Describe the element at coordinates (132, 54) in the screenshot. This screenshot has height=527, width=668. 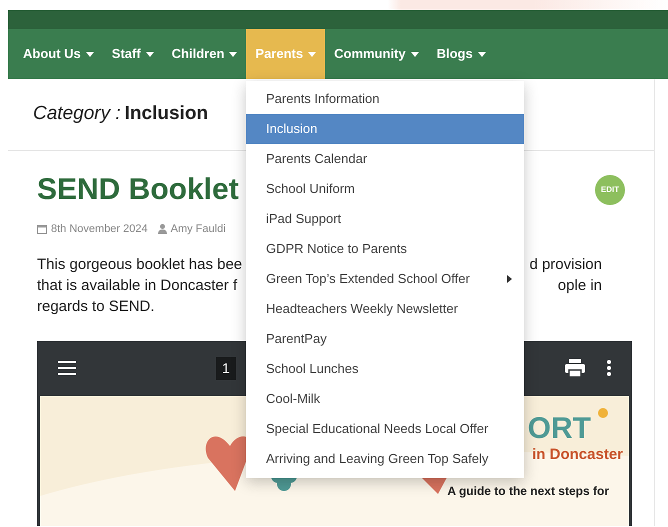
I see `nav-tab: Staff` at that location.